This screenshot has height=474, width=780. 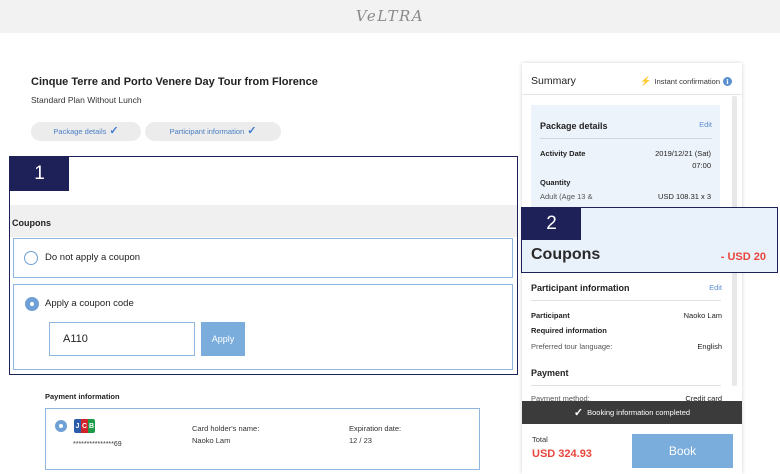 I want to click on step-label: Participant information, so click(x=207, y=131).